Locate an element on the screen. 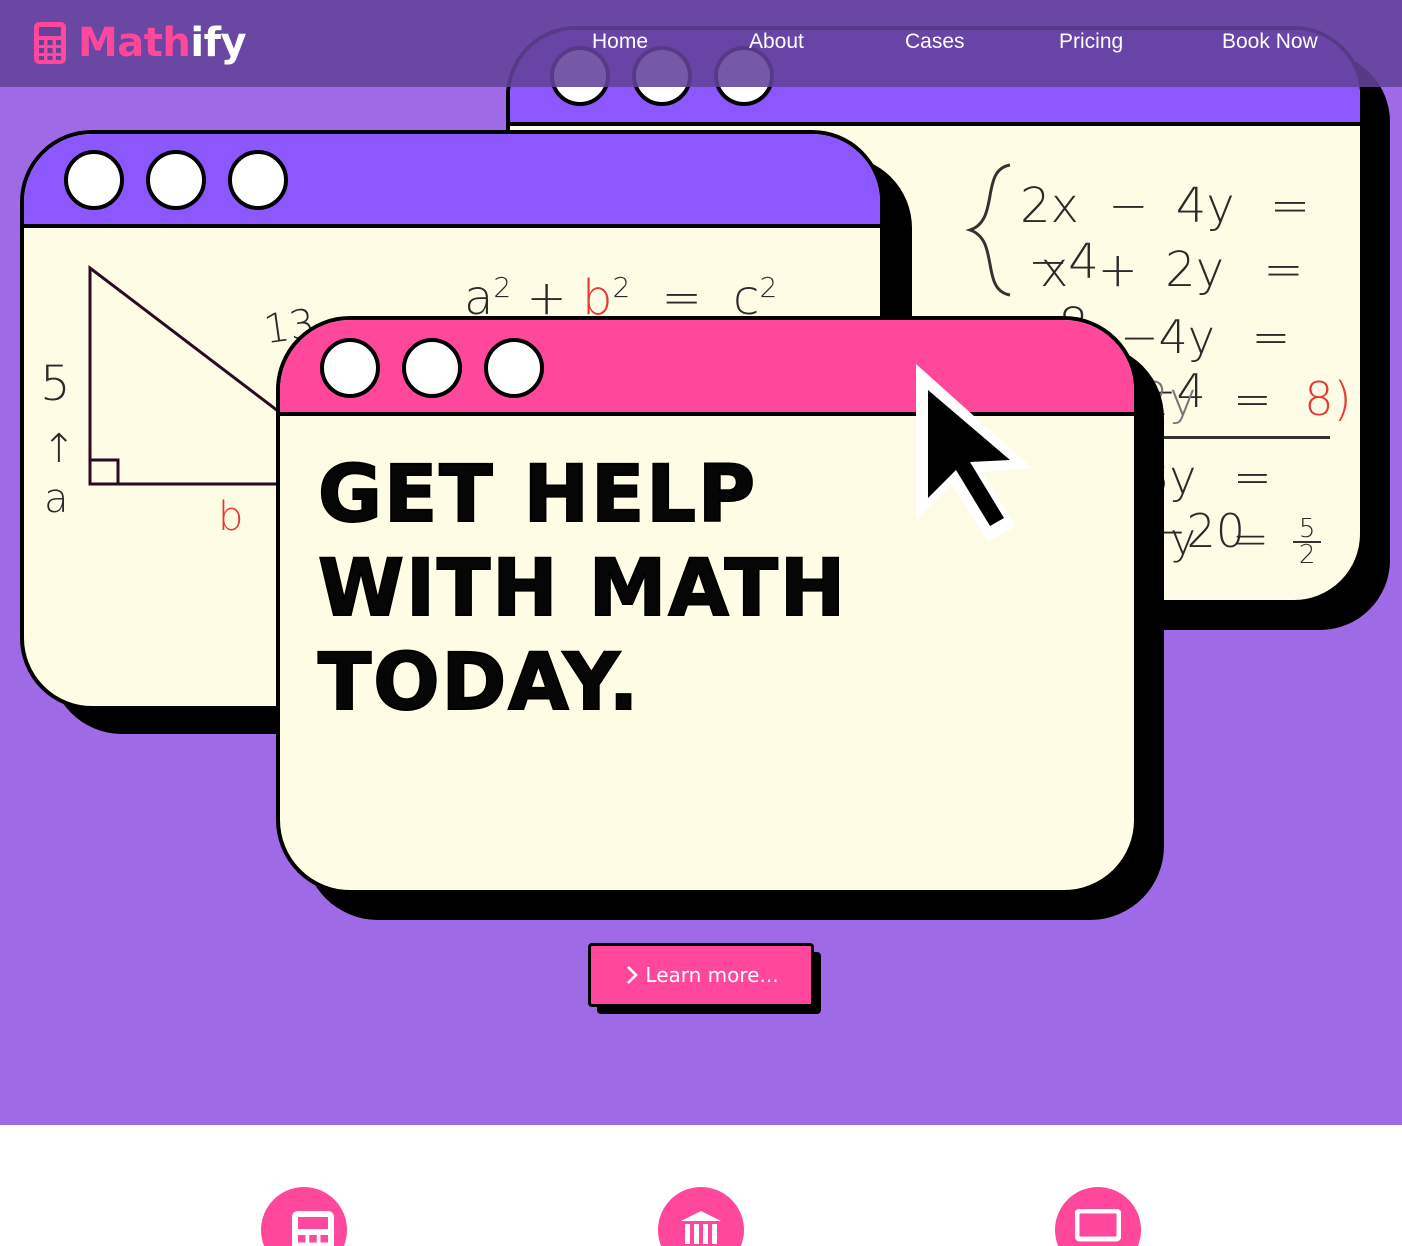 The height and width of the screenshot is (1246, 1402). nav-about: About is located at coordinates (776, 42).